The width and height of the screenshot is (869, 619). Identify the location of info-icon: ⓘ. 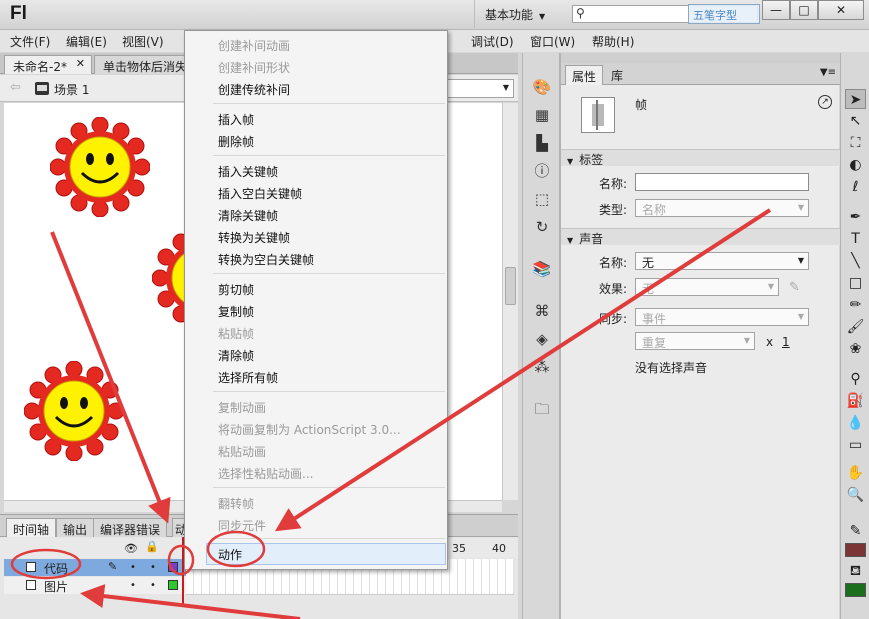
(542, 171).